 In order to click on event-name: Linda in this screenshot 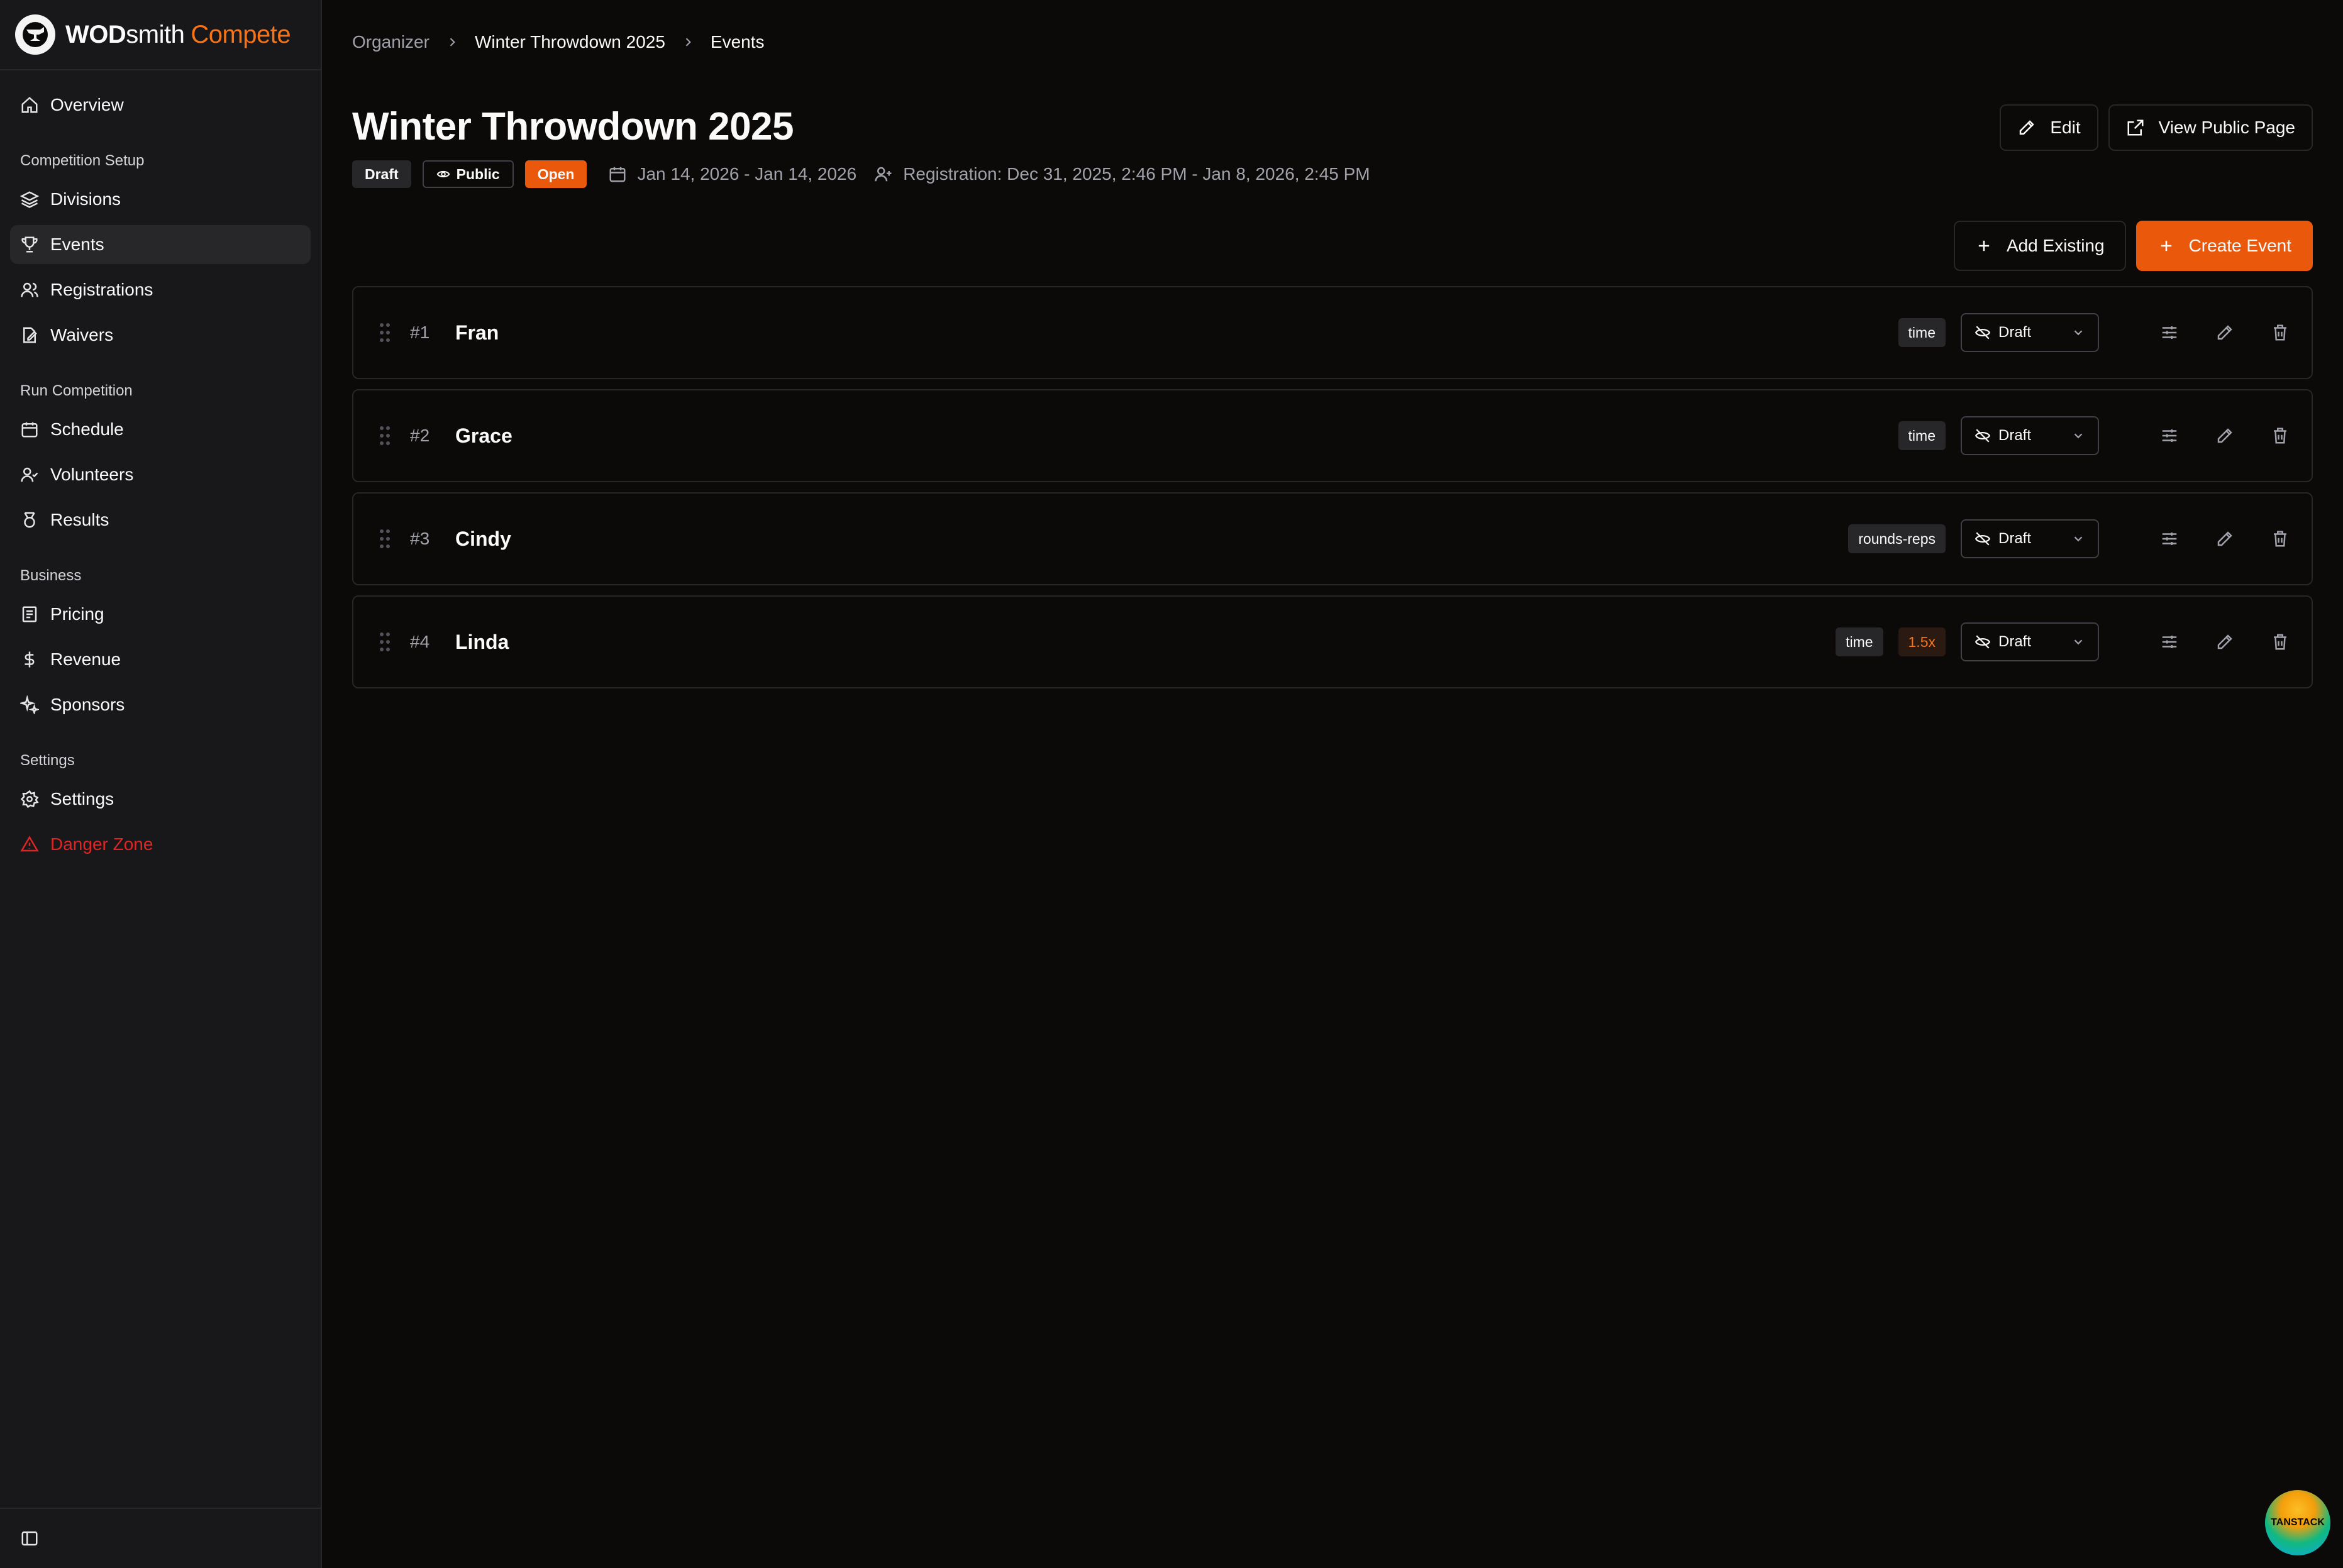, I will do `click(1145, 642)`.